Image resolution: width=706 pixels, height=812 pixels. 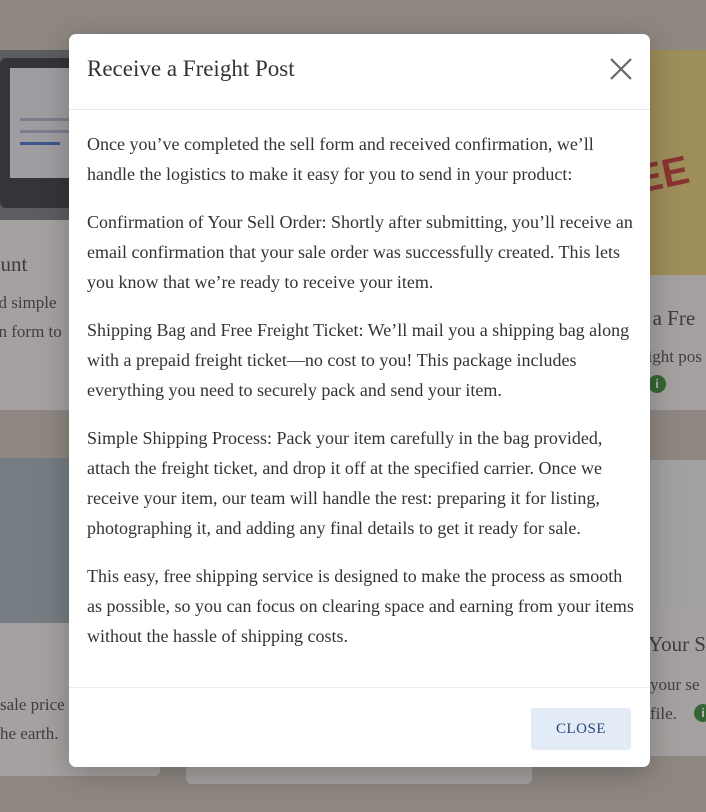 I want to click on modal-footer: CLOSE, so click(x=359, y=727).